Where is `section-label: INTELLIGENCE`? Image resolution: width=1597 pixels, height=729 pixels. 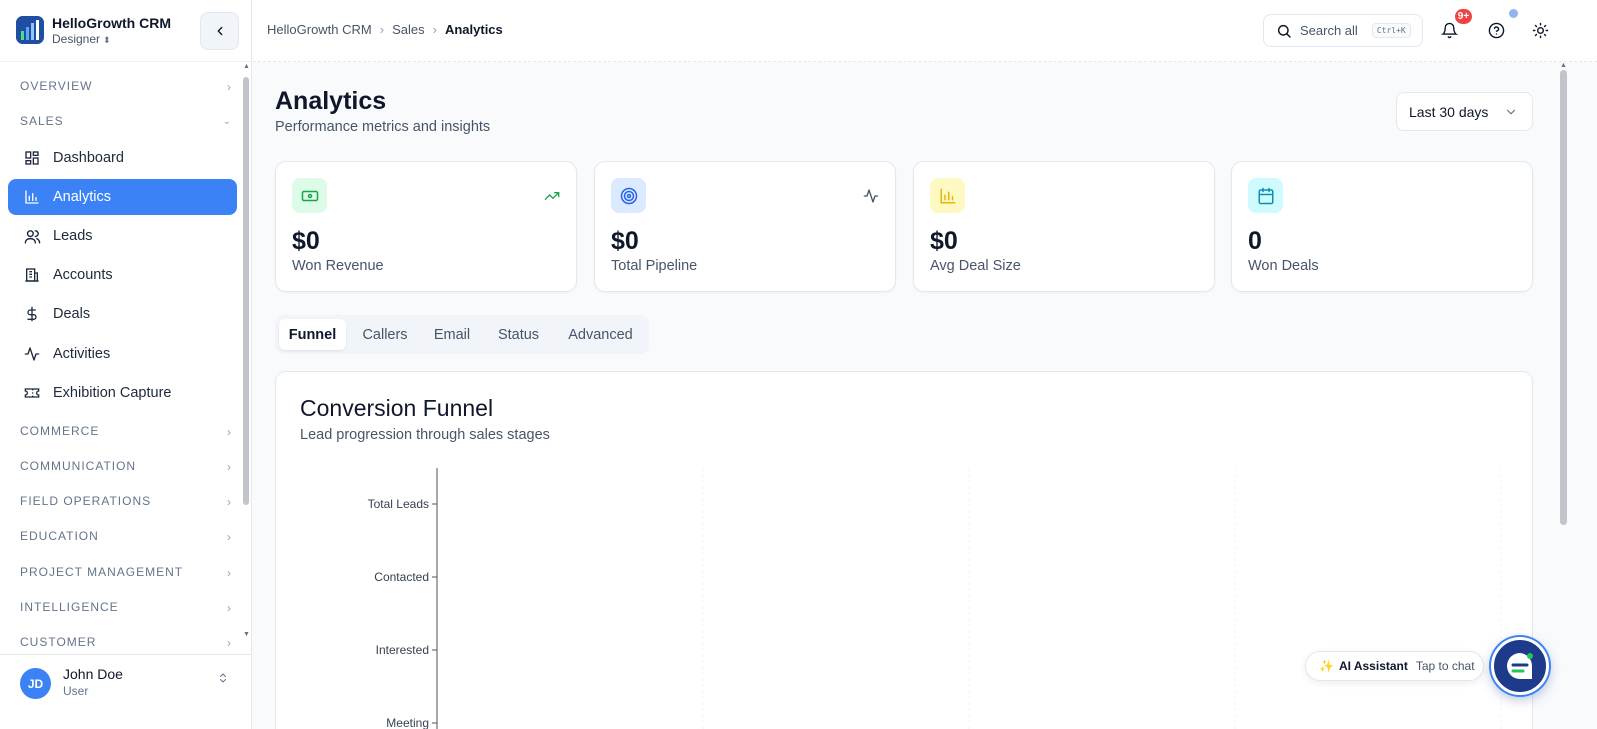 section-label: INTELLIGENCE is located at coordinates (69, 607).